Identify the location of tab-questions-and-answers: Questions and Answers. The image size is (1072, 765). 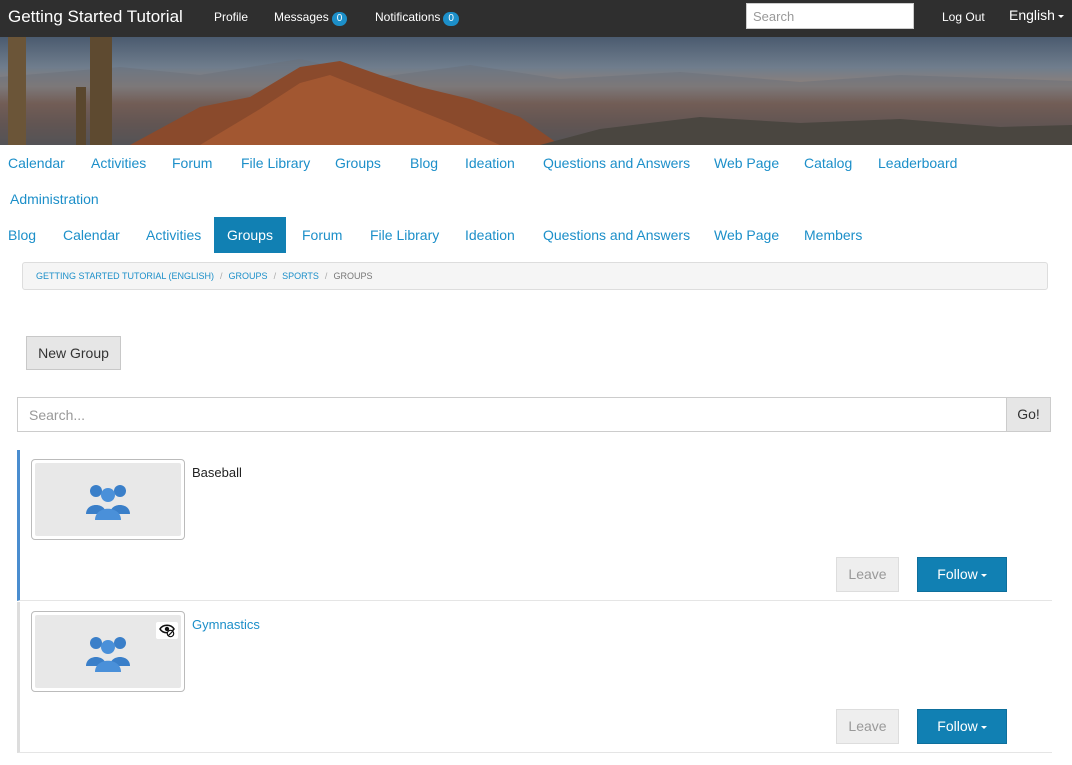
(616, 235).